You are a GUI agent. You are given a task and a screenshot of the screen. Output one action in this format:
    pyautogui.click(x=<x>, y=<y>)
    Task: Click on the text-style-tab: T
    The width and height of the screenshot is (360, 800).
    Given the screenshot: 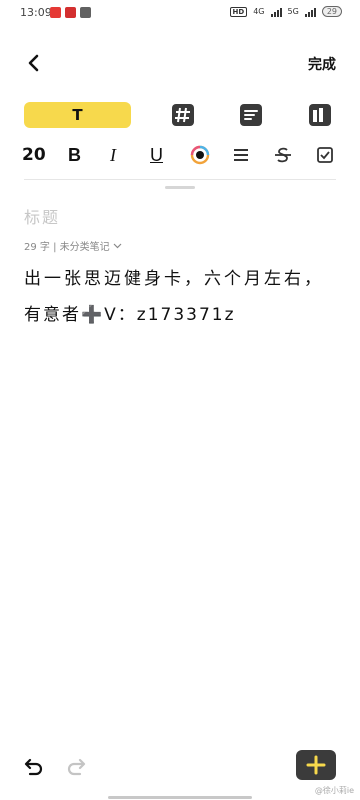 What is the action you would take?
    pyautogui.click(x=77, y=115)
    